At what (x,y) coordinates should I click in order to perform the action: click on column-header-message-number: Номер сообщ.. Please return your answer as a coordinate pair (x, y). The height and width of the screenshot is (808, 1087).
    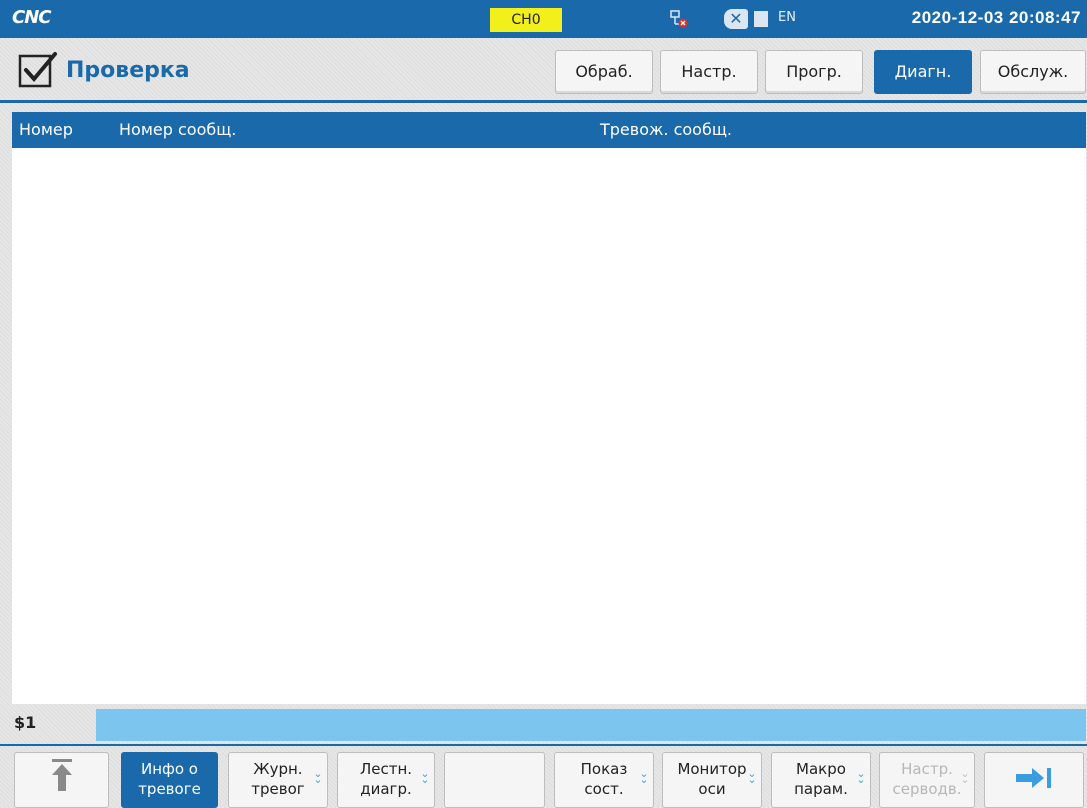
    Looking at the image, I should click on (178, 129).